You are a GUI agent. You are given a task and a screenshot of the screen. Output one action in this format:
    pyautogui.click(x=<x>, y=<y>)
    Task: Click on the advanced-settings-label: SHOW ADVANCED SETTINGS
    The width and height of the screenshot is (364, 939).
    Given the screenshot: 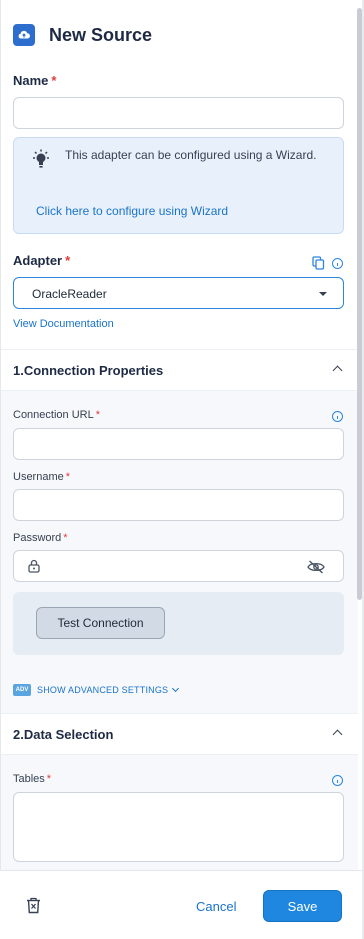 What is the action you would take?
    pyautogui.click(x=103, y=690)
    